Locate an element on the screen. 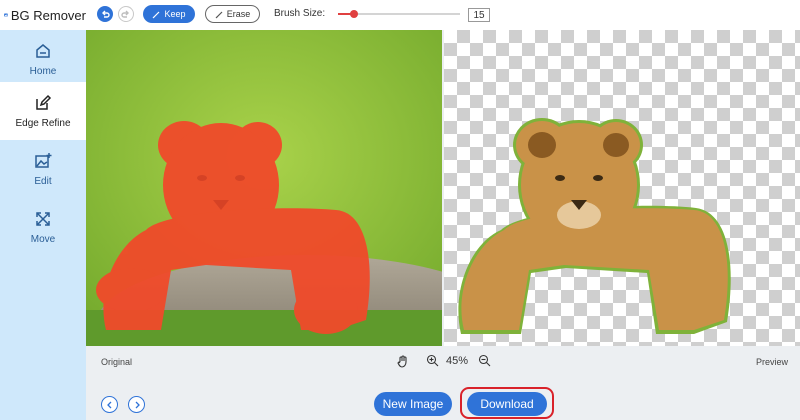 This screenshot has width=800, height=420. keep-label: Keep is located at coordinates (175, 14).